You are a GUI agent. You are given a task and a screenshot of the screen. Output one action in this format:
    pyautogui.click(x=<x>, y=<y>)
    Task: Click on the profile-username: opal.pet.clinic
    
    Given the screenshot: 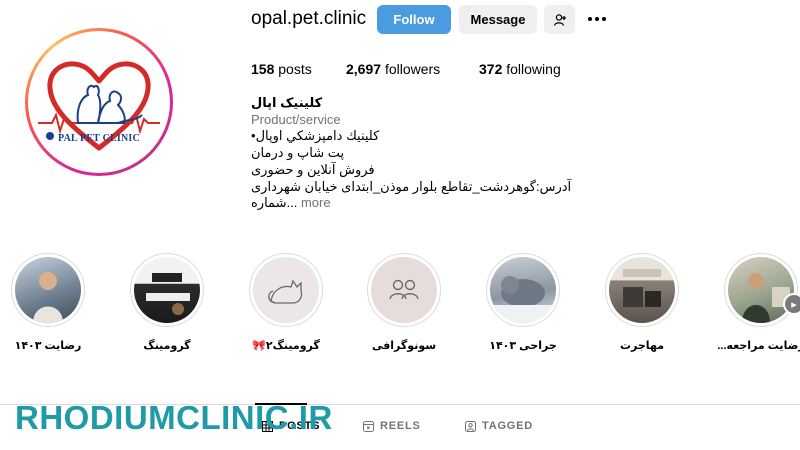 What is the action you would take?
    pyautogui.click(x=309, y=18)
    